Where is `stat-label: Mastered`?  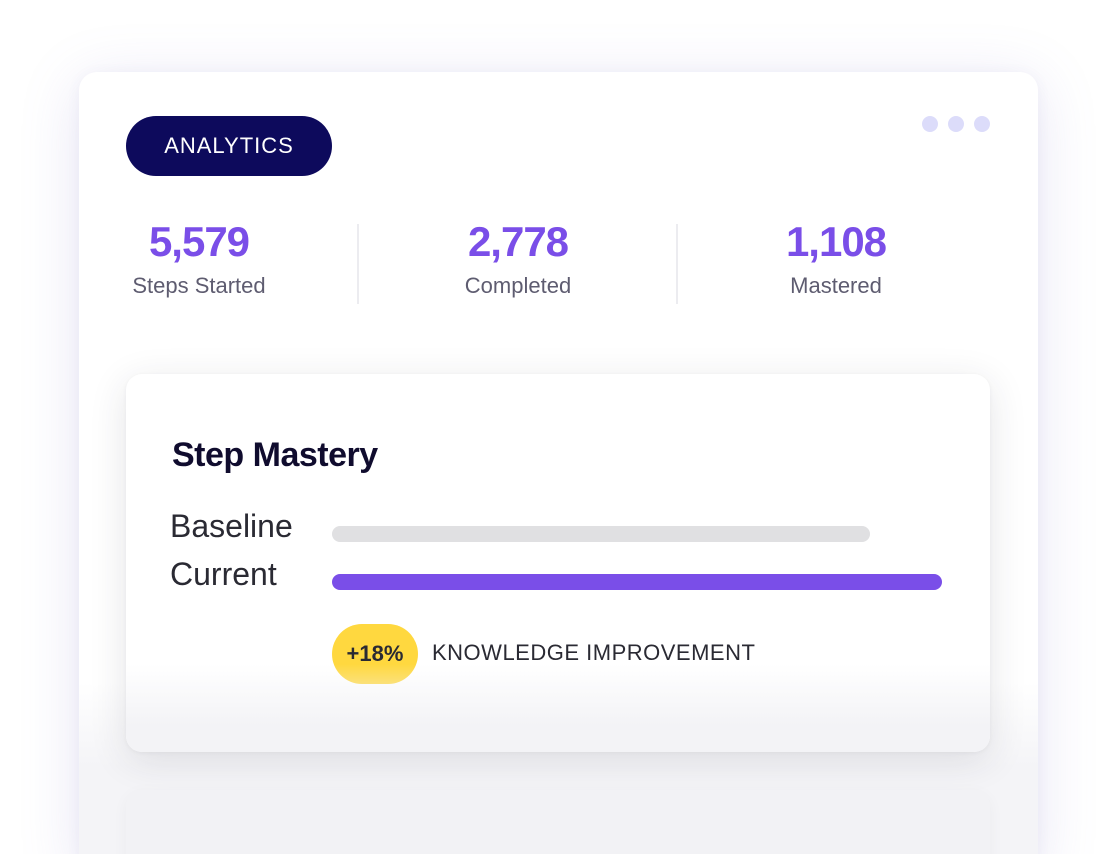 stat-label: Mastered is located at coordinates (836, 285).